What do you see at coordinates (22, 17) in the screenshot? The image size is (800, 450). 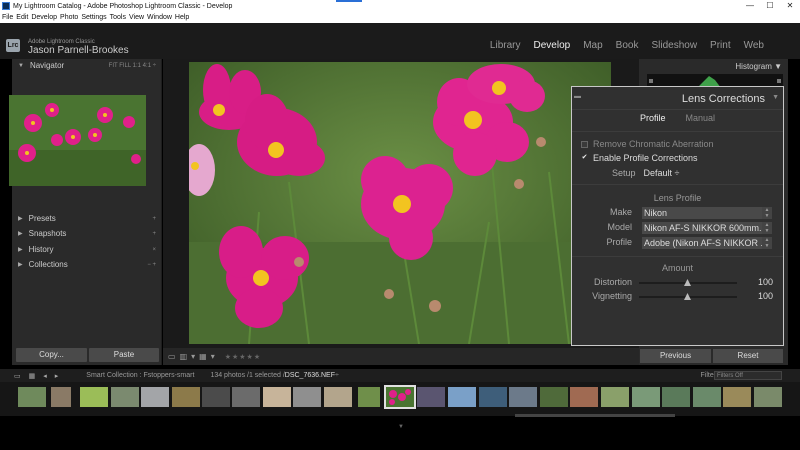 I see `menu-edit: Edit` at bounding box center [22, 17].